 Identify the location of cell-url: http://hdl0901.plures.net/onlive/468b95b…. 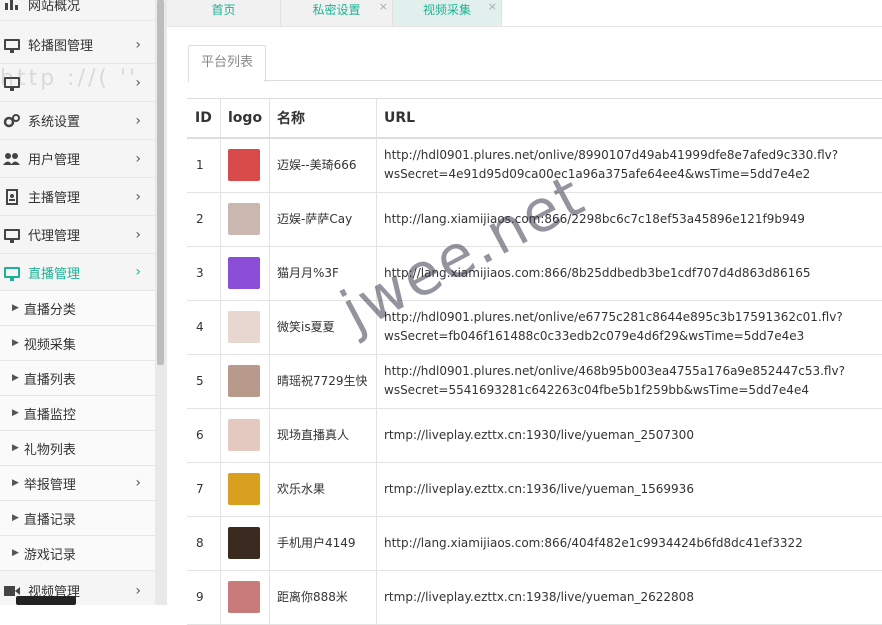
(629, 381).